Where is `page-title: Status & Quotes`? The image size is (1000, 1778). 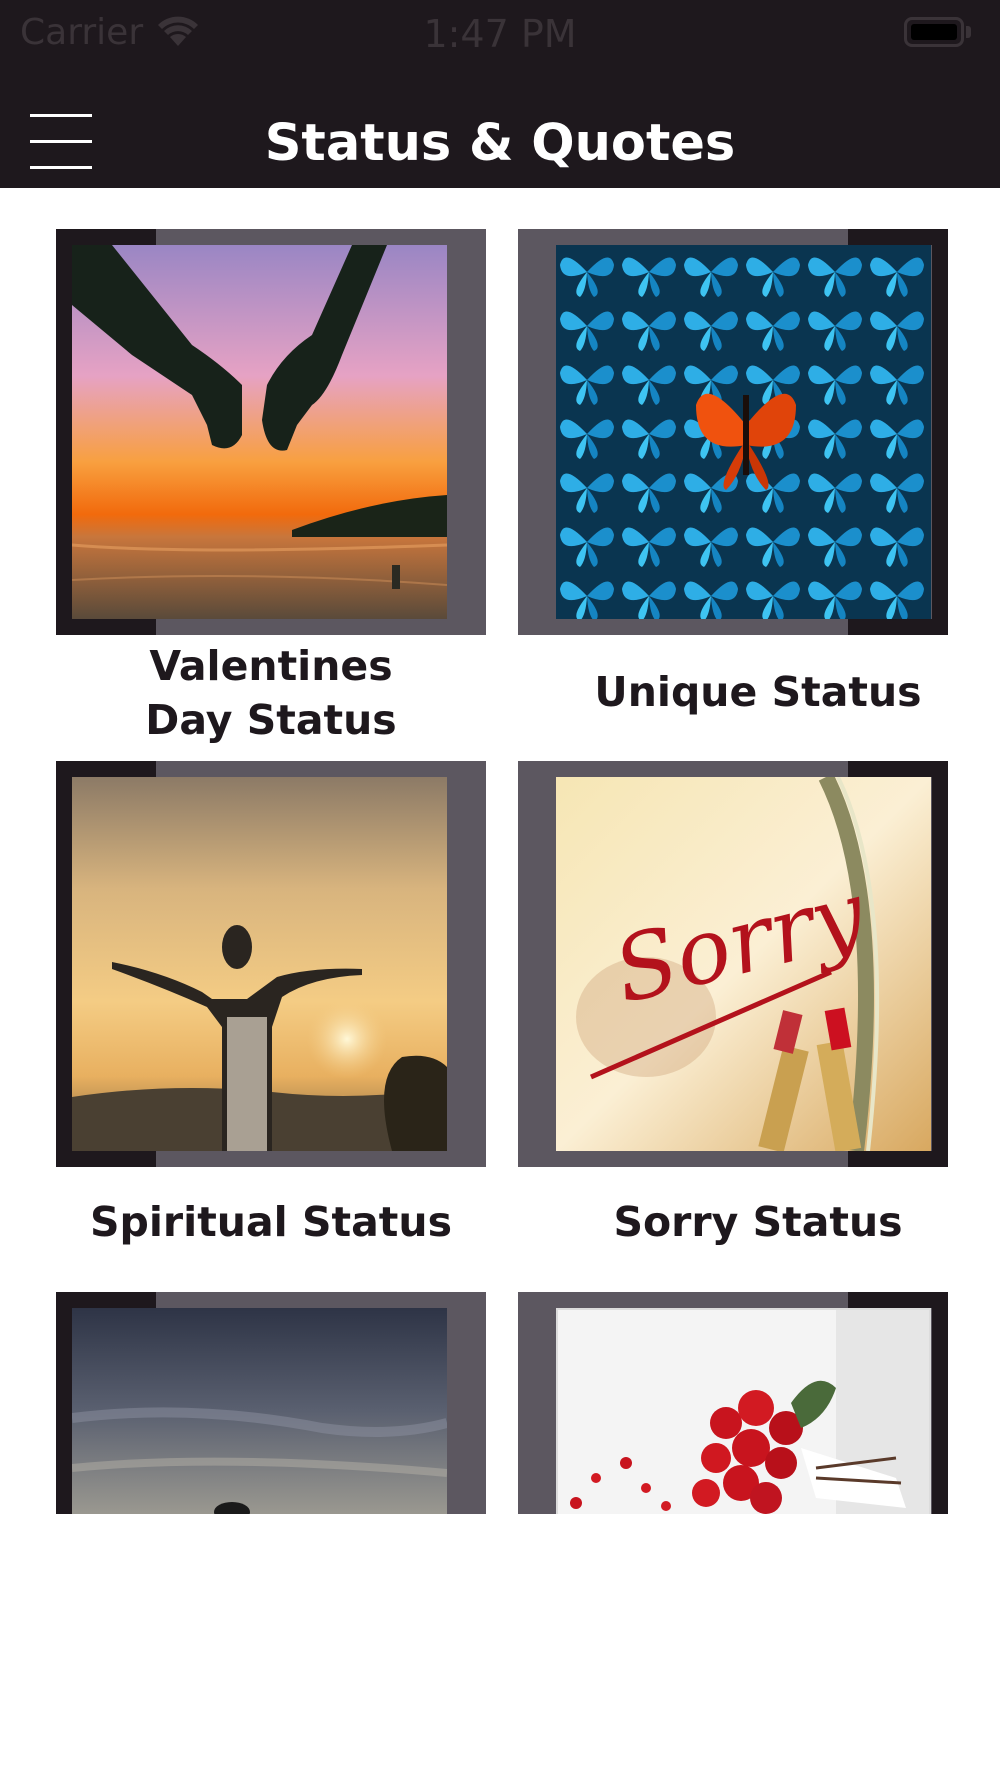
page-title: Status & Quotes is located at coordinates (500, 143).